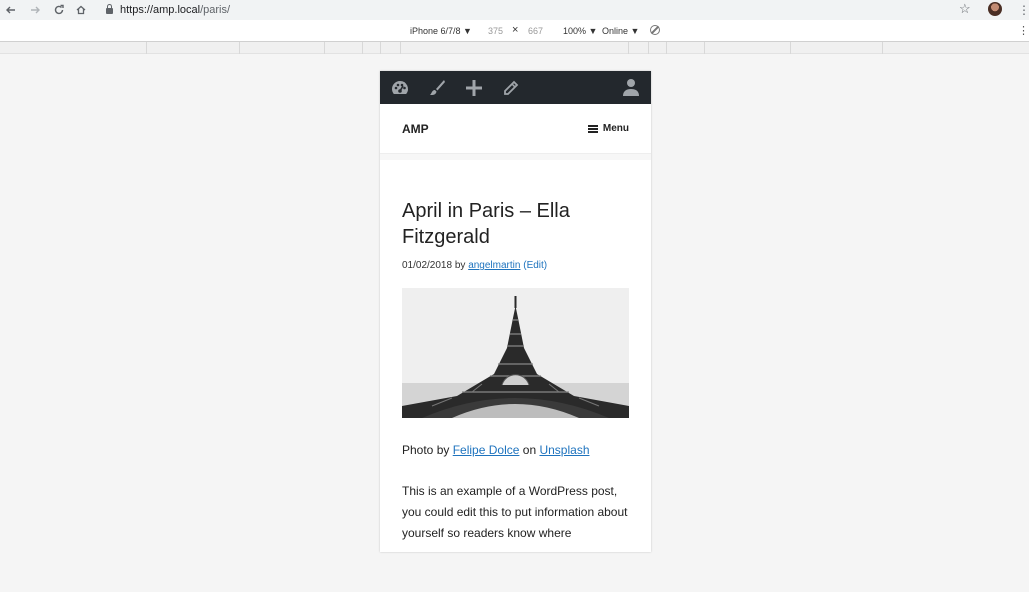  Describe the element at coordinates (514, 48) in the screenshot. I see `media-query-ruler` at that location.